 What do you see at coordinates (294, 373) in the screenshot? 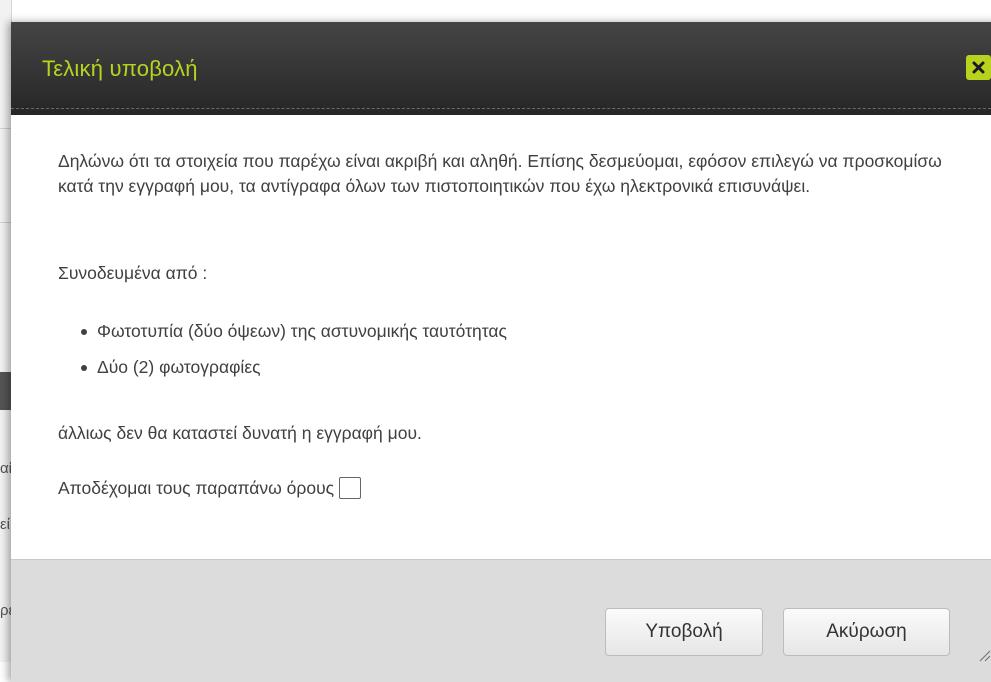
I see `list-item: Δύο (2) φωτογραφίες` at bounding box center [294, 373].